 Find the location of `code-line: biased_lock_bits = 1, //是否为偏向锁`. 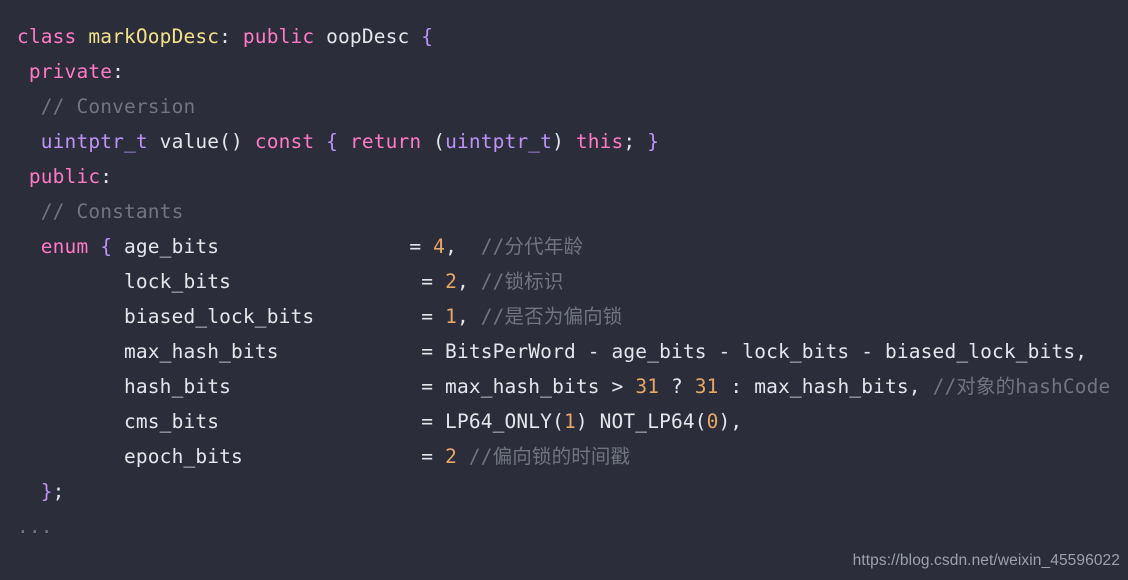

code-line: biased_lock_bits = 1, //是否为偏向锁 is located at coordinates (564, 316).